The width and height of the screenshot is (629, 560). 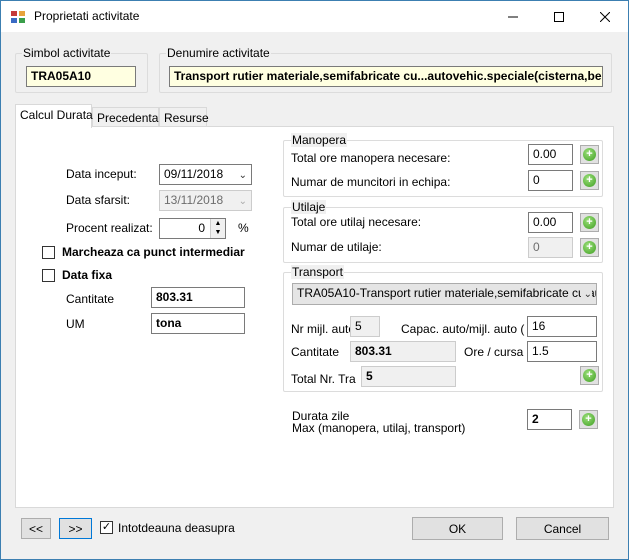 What do you see at coordinates (125, 117) in the screenshot?
I see `tab-precedenta: Precedenta` at bounding box center [125, 117].